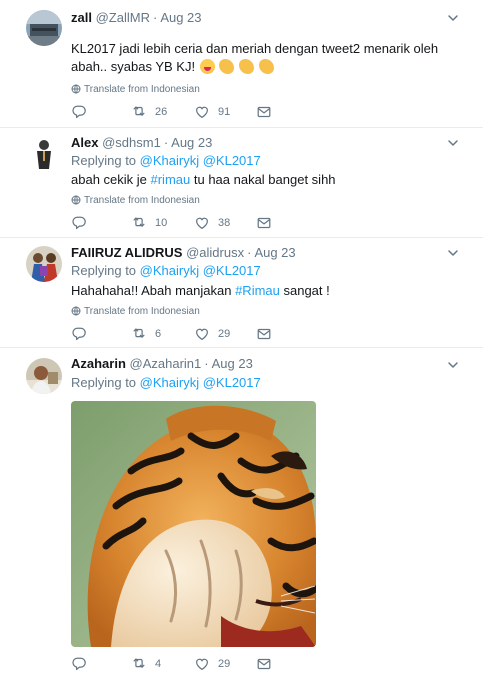 This screenshot has height=675, width=483. Describe the element at coordinates (126, 252) in the screenshot. I see `display-name: FAIIRUZ ALIDRUS` at that location.